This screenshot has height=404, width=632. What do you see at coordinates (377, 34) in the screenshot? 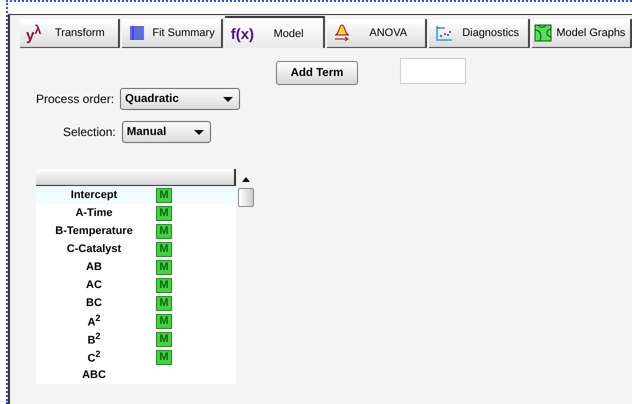
I see `tab: ANOVA` at bounding box center [377, 34].